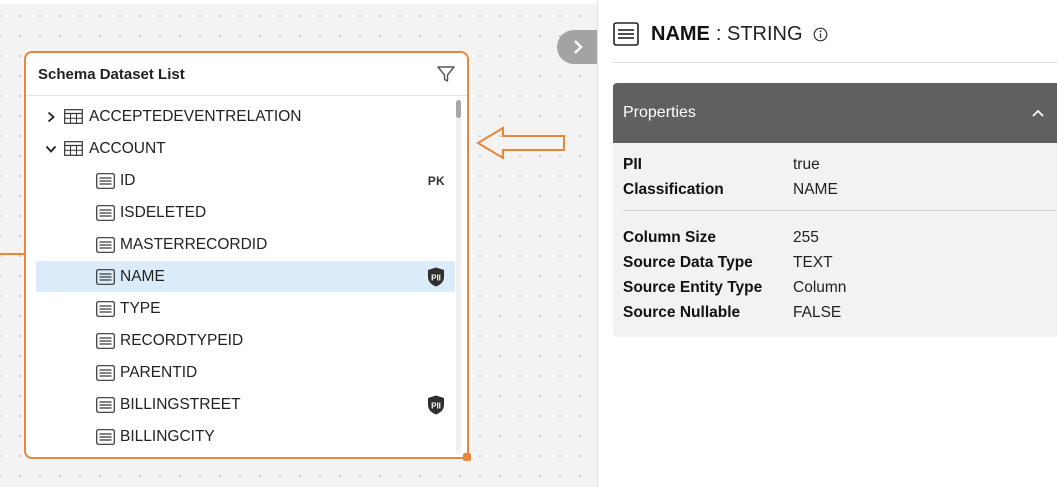 The image size is (1057, 487). Describe the element at coordinates (128, 180) in the screenshot. I see `tree-row-label: ID` at that location.